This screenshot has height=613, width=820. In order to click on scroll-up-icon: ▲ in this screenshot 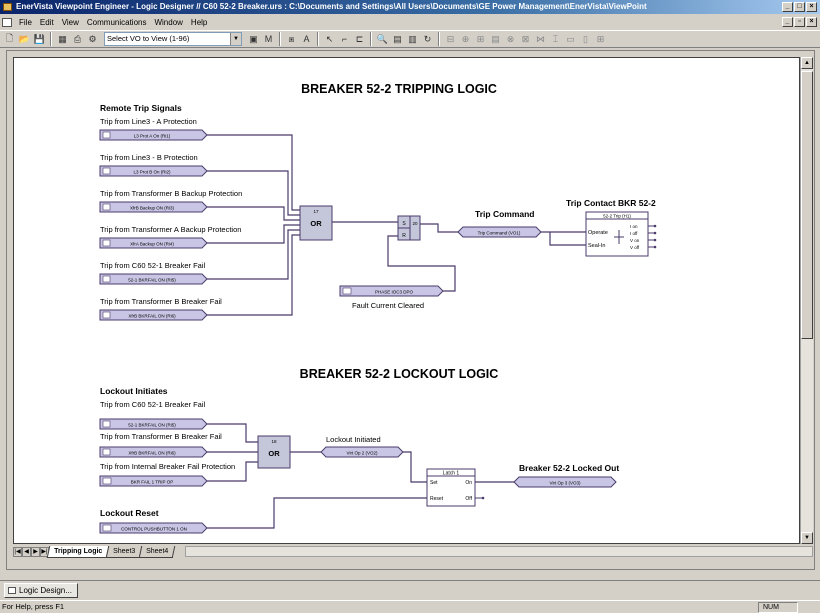, I will do `click(807, 63)`.